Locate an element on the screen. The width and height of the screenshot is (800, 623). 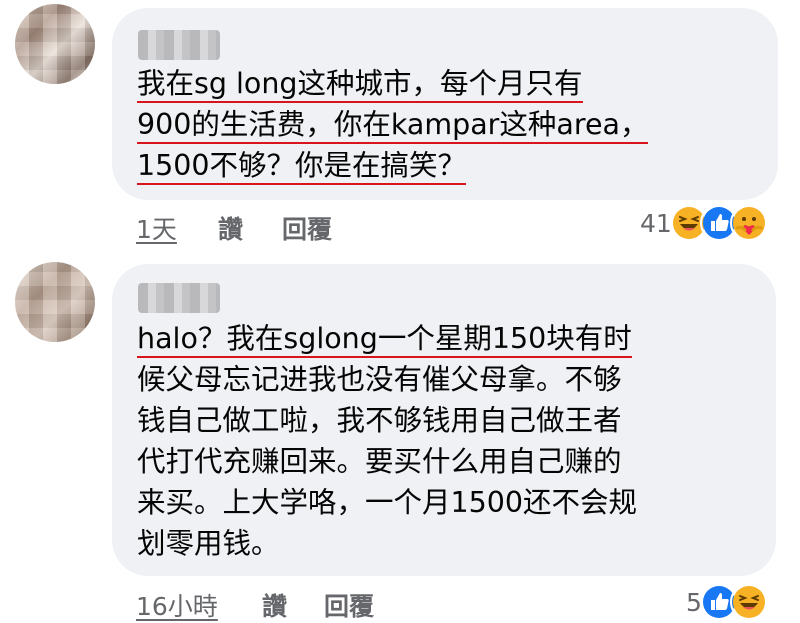
reaction-summary: 5 is located at coordinates (727, 602).